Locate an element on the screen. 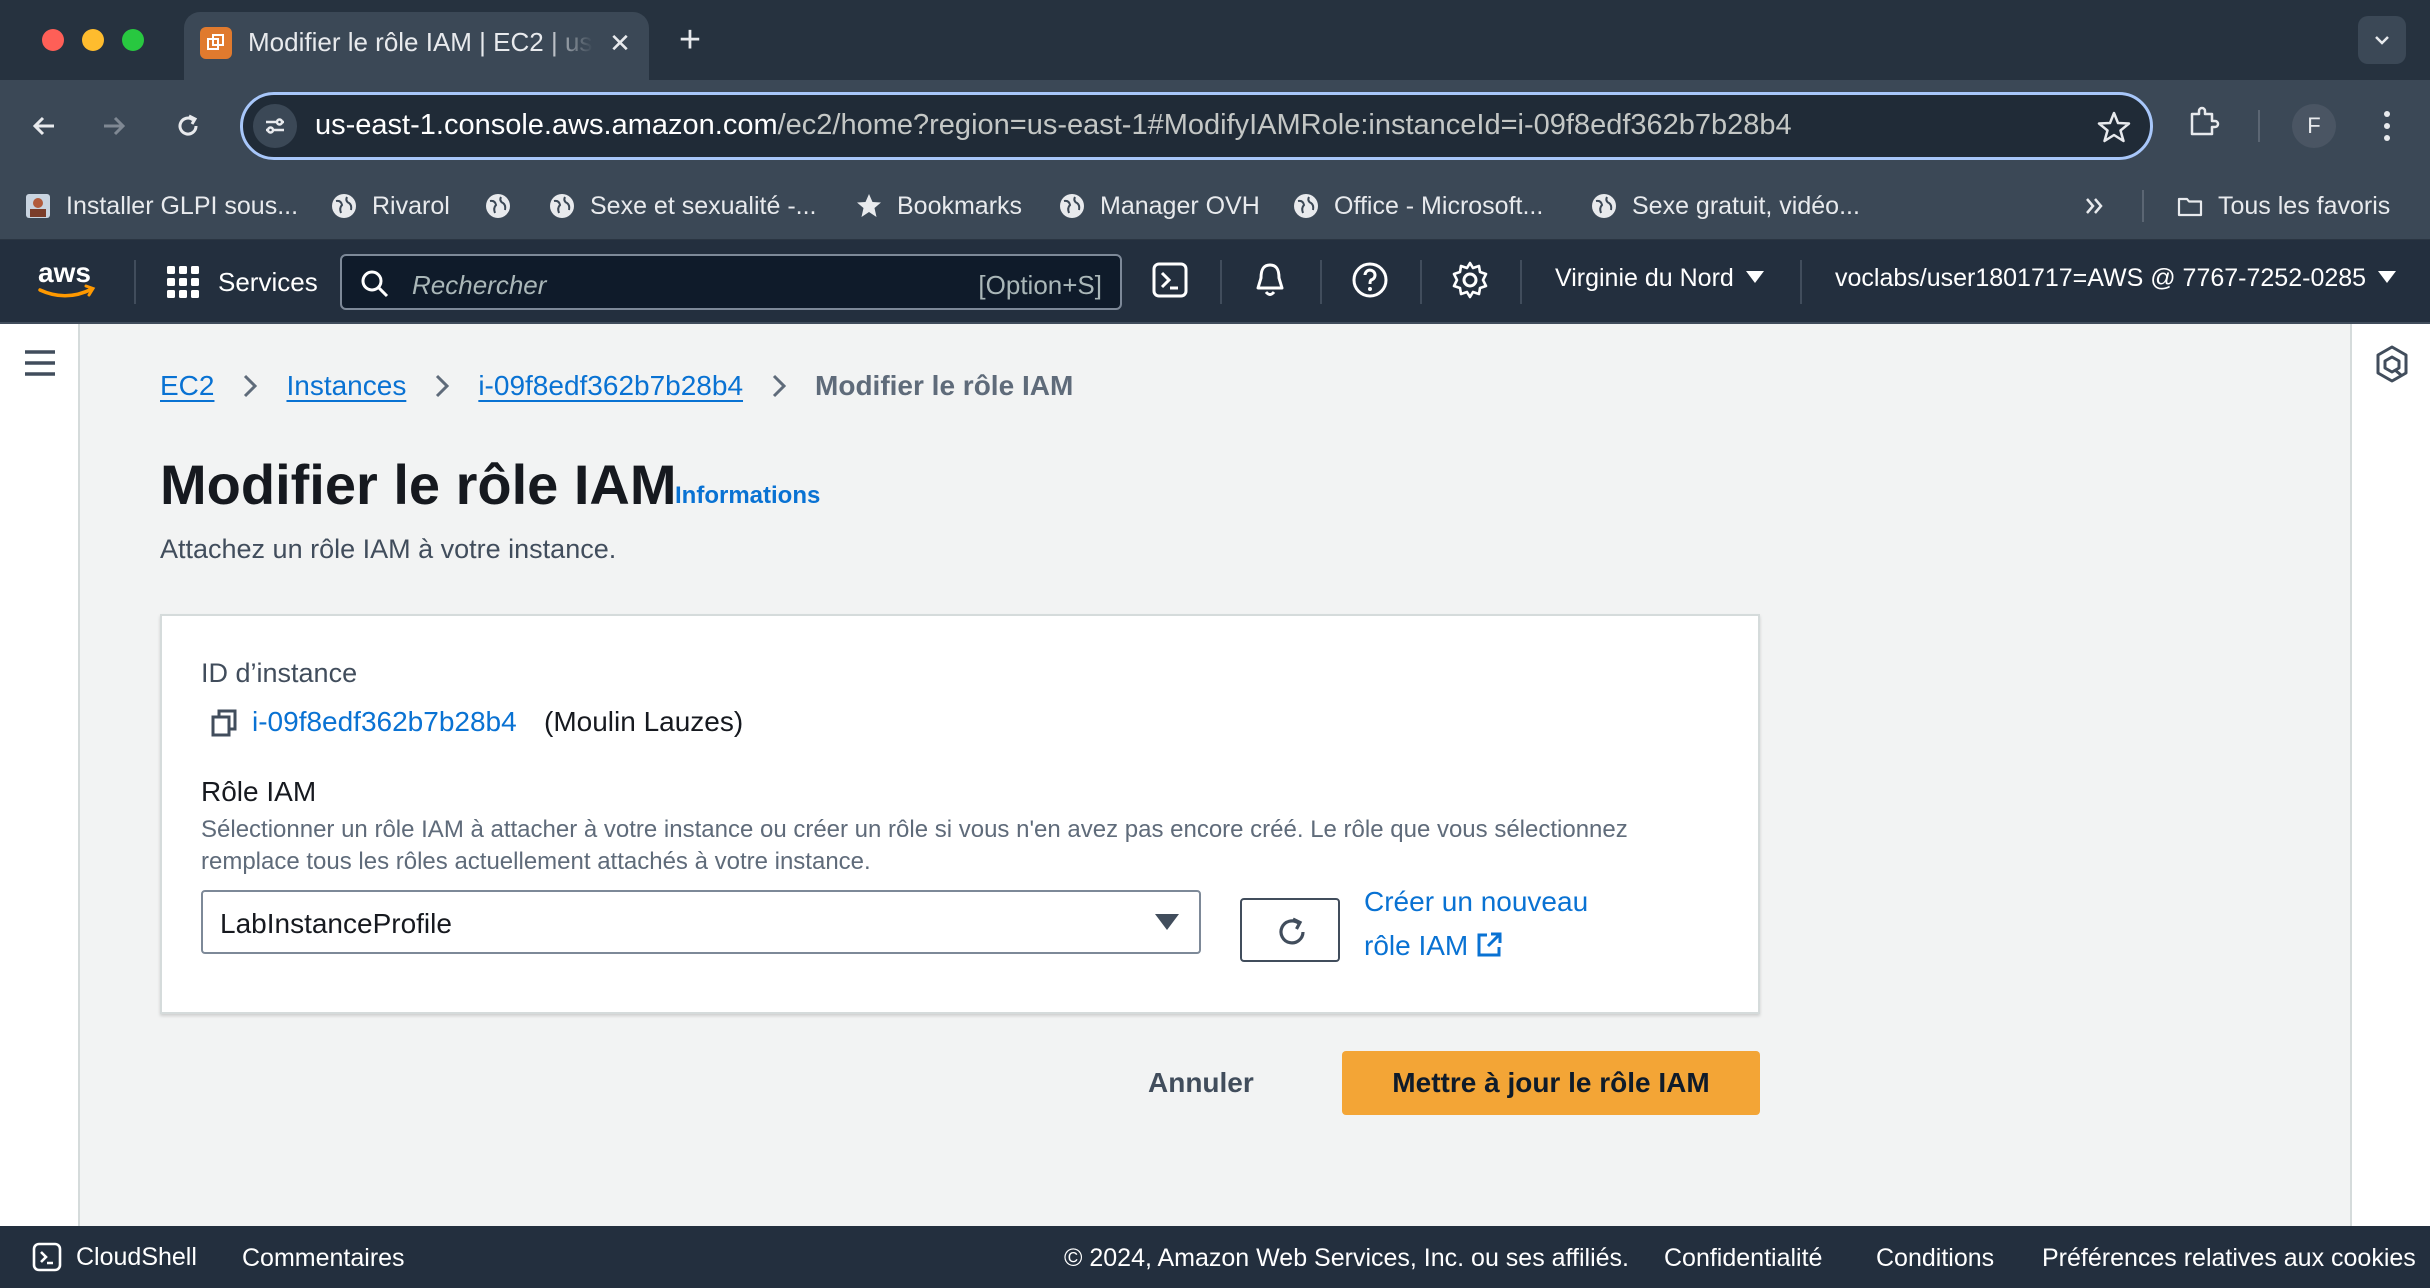 The width and height of the screenshot is (2430, 1288). aws-logo: aws is located at coordinates (66, 282).